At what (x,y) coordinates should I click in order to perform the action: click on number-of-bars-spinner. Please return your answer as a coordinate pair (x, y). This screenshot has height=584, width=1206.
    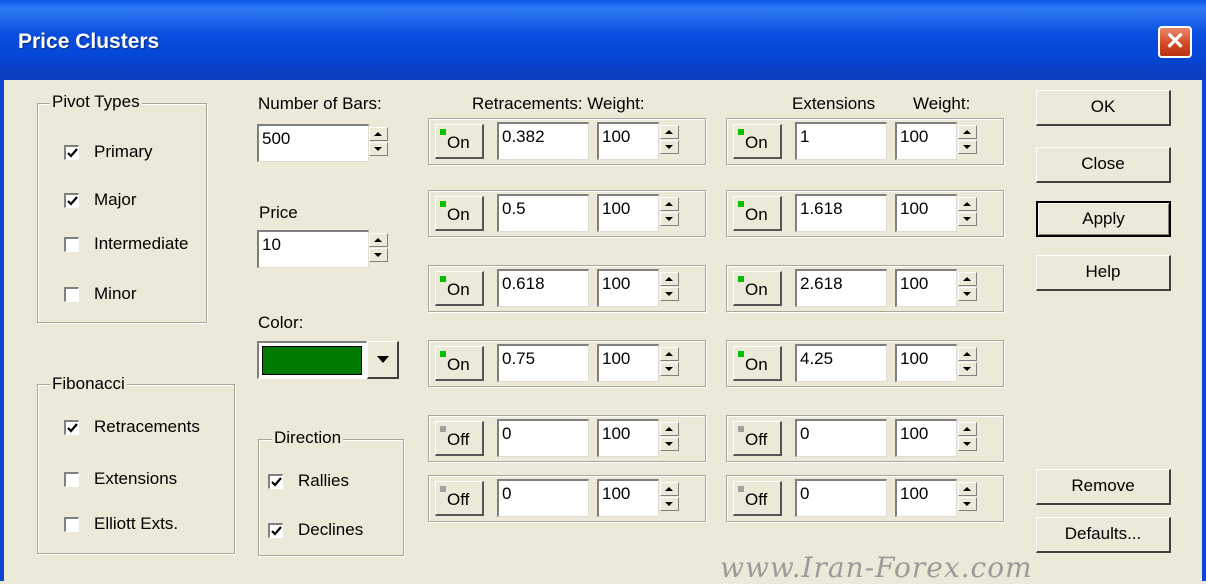
    Looking at the image, I should click on (378, 143).